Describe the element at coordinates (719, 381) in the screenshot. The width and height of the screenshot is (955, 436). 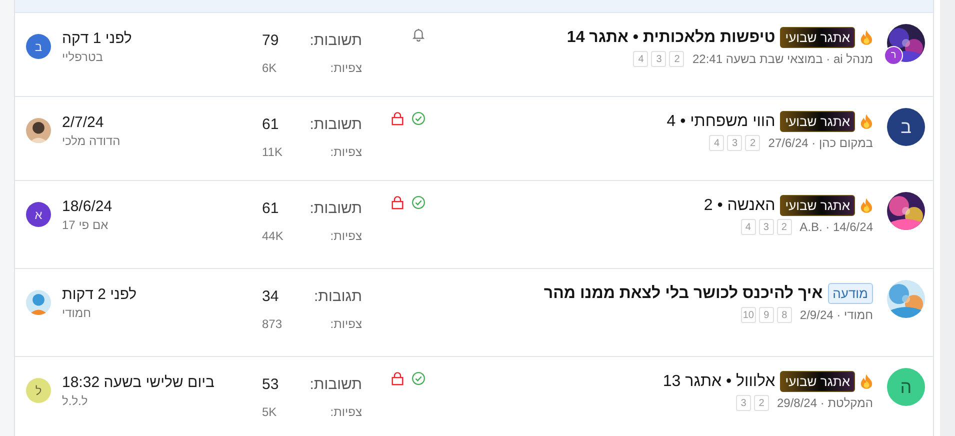
I see `thread-title: אלווול • אתגר 13` at that location.